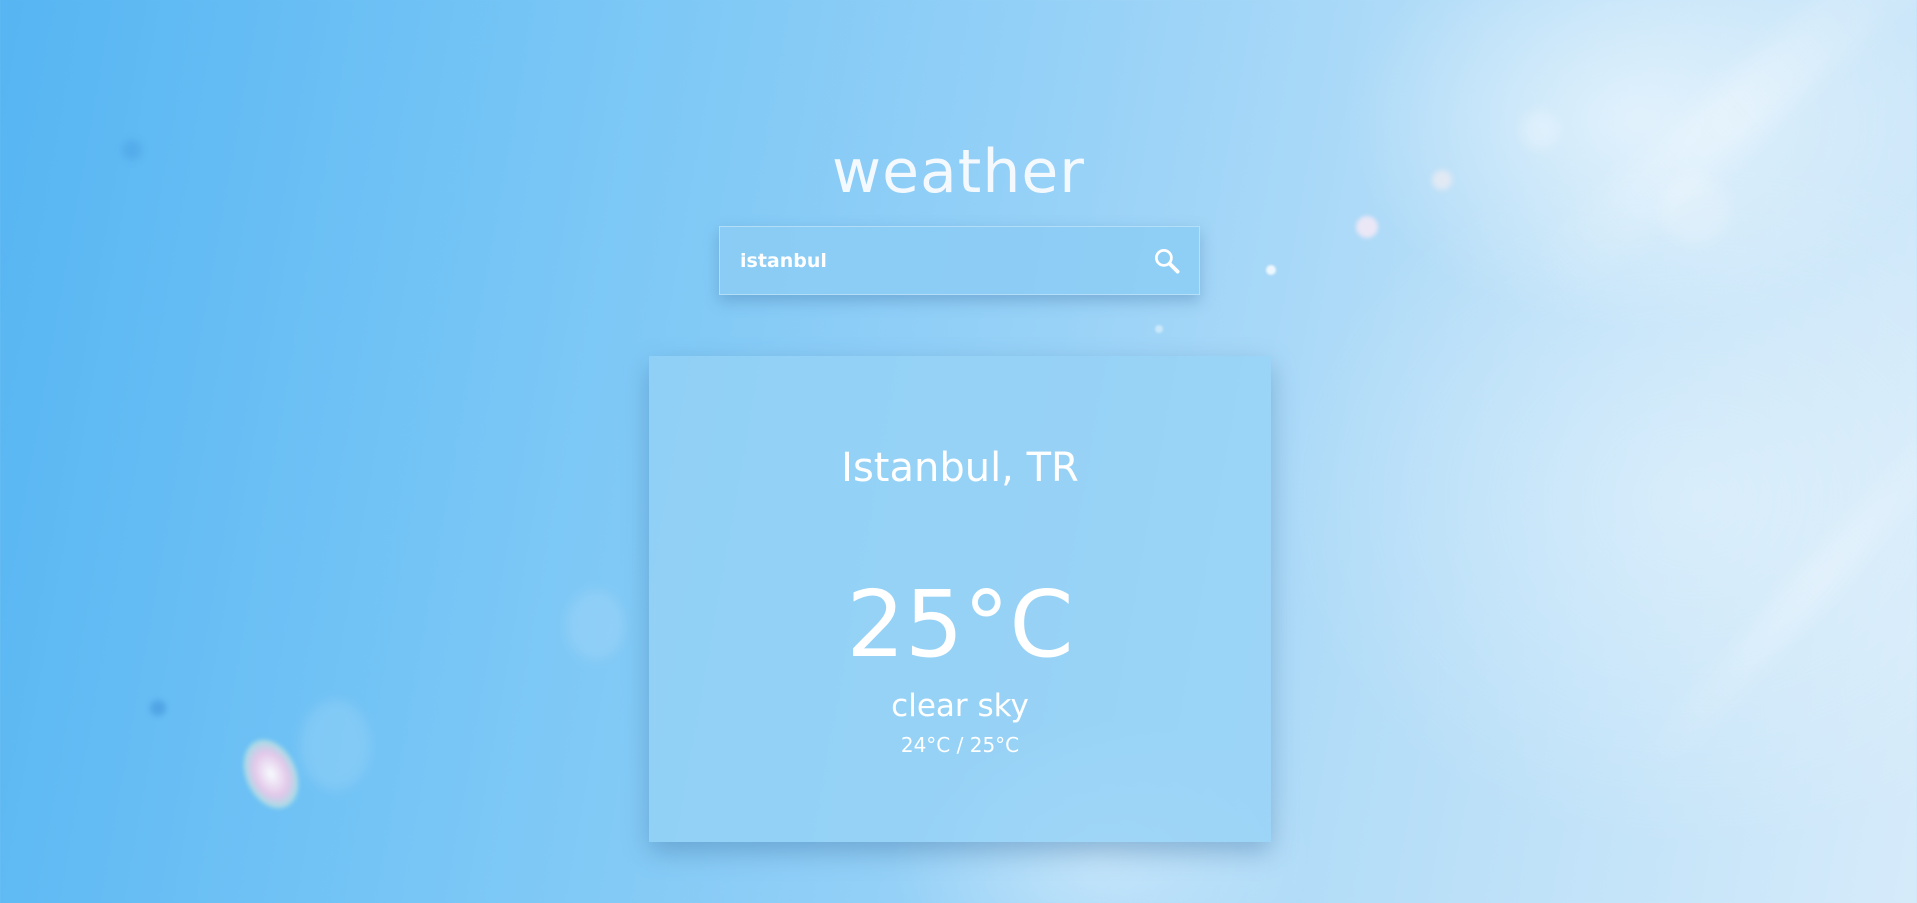 This screenshot has width=1917, height=903. I want to click on temperature-range: 24°C / 25°C, so click(960, 745).